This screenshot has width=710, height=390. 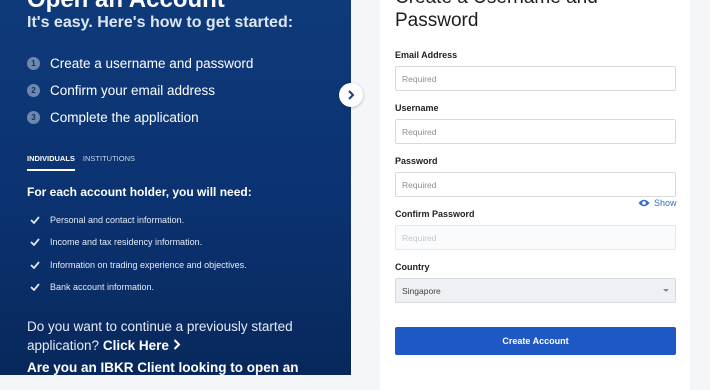 What do you see at coordinates (535, 237) in the screenshot?
I see `confirm-password-field` at bounding box center [535, 237].